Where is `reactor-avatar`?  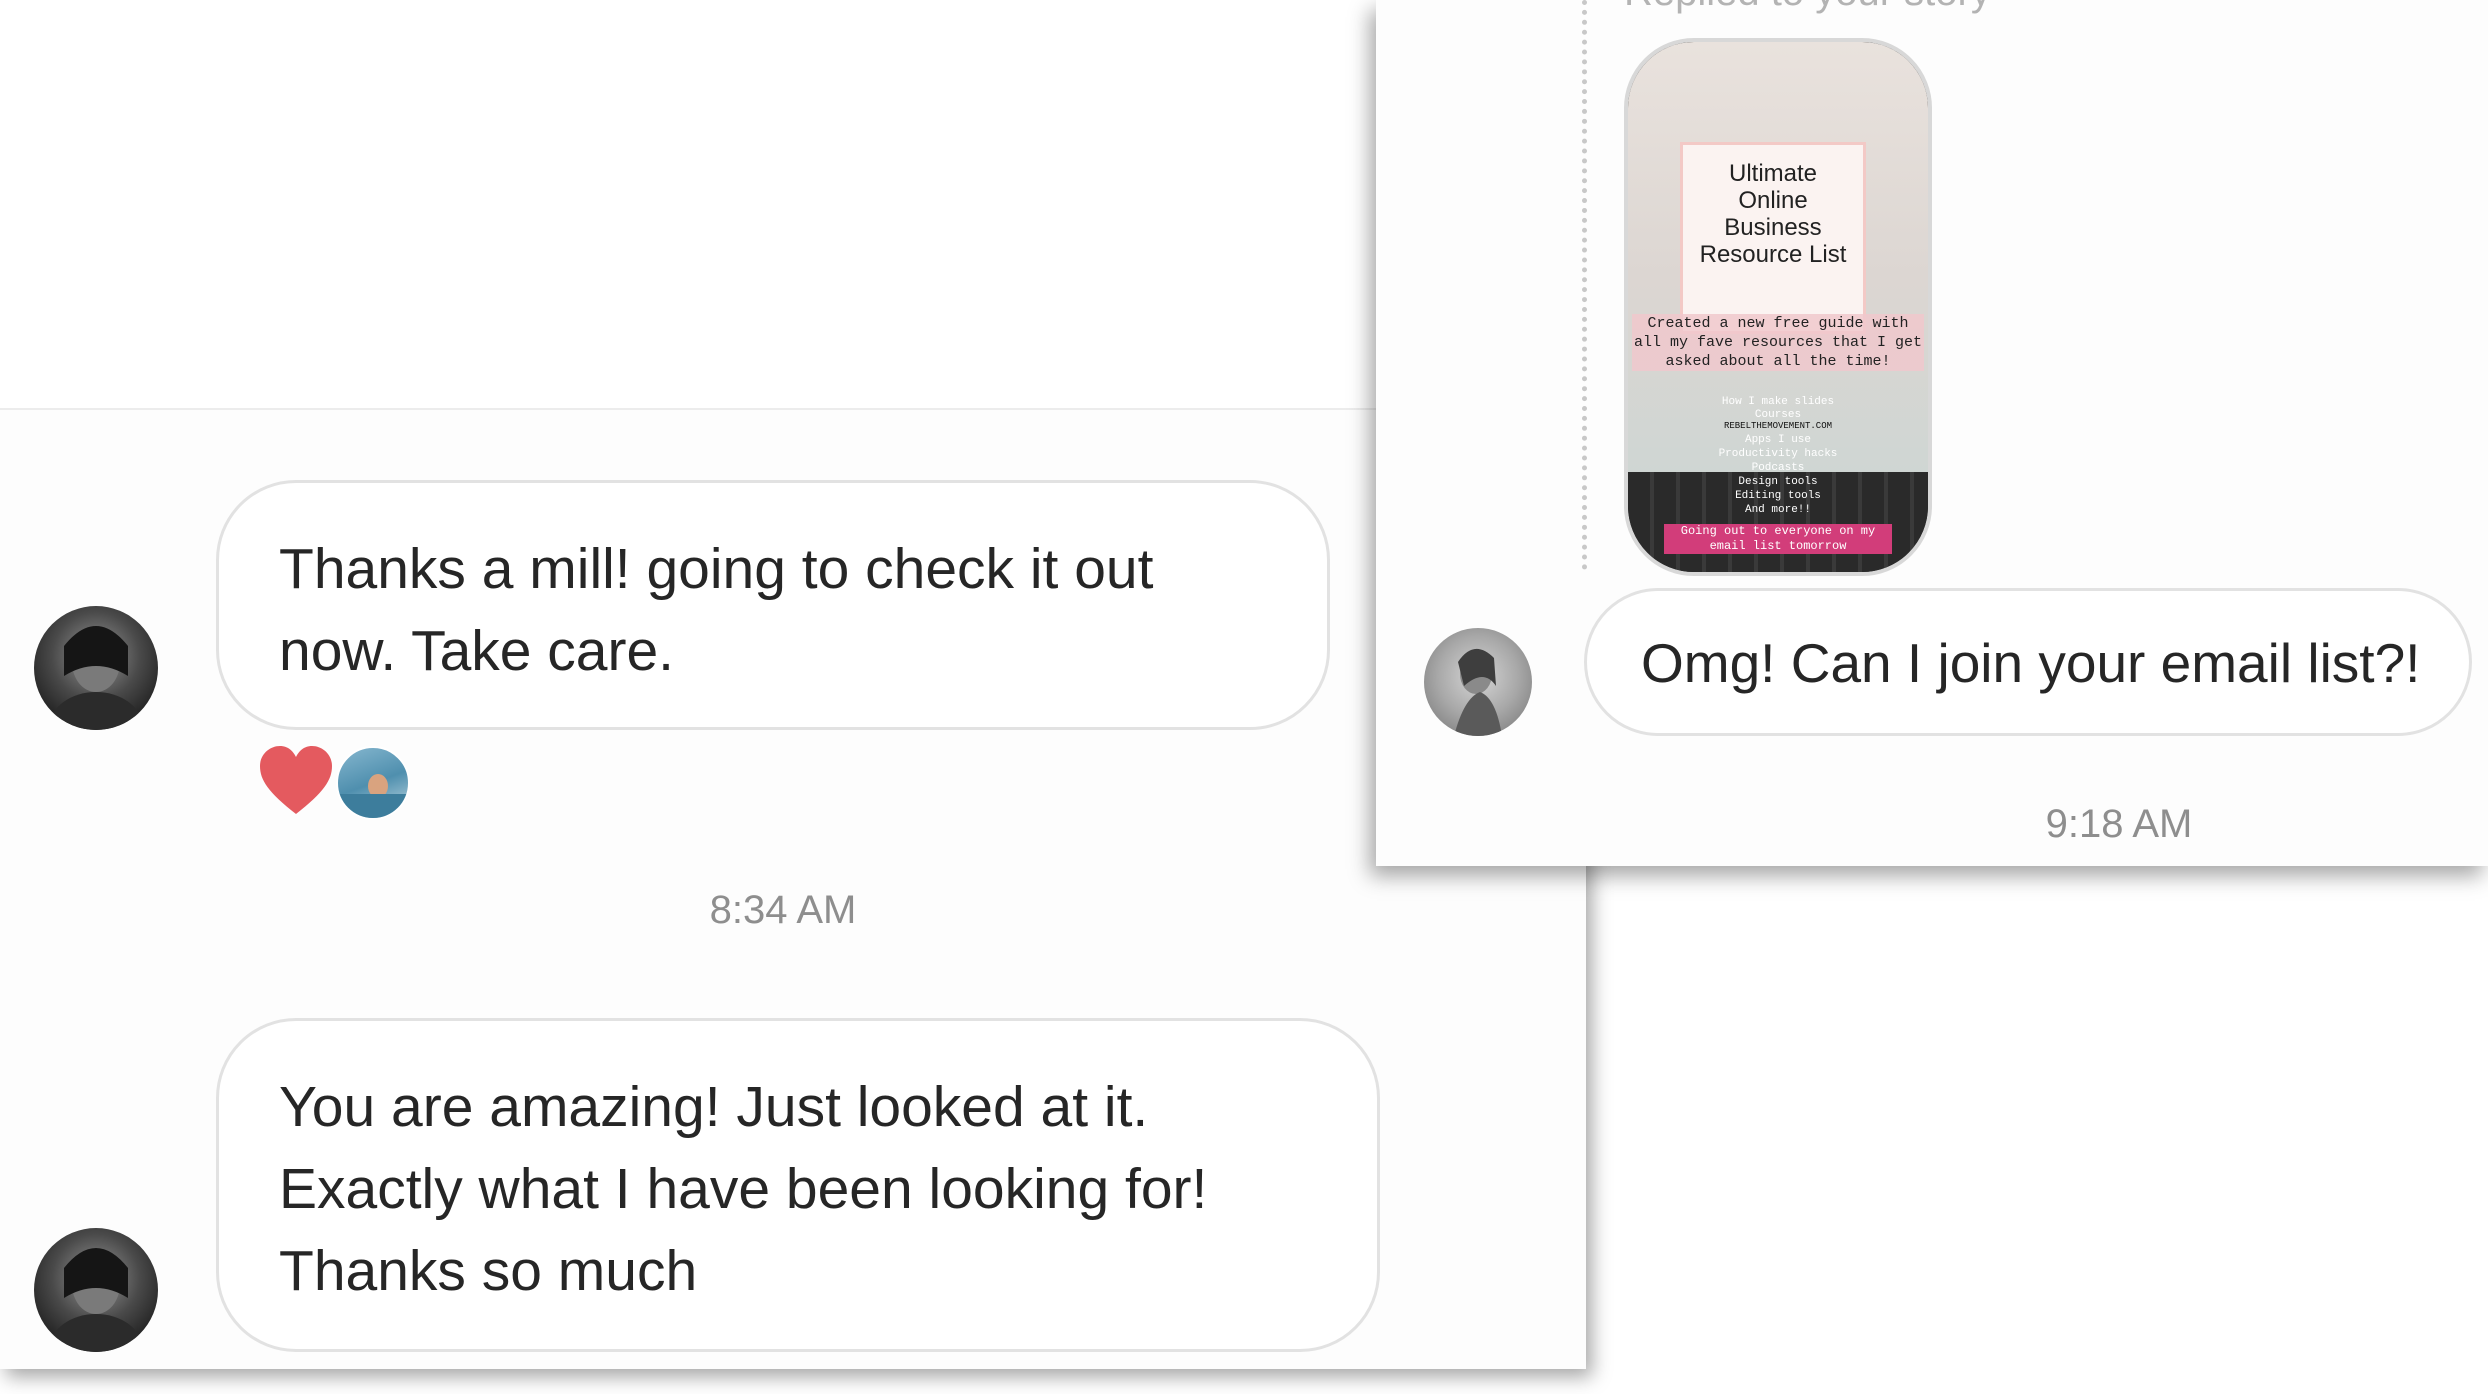
reactor-avatar is located at coordinates (373, 783).